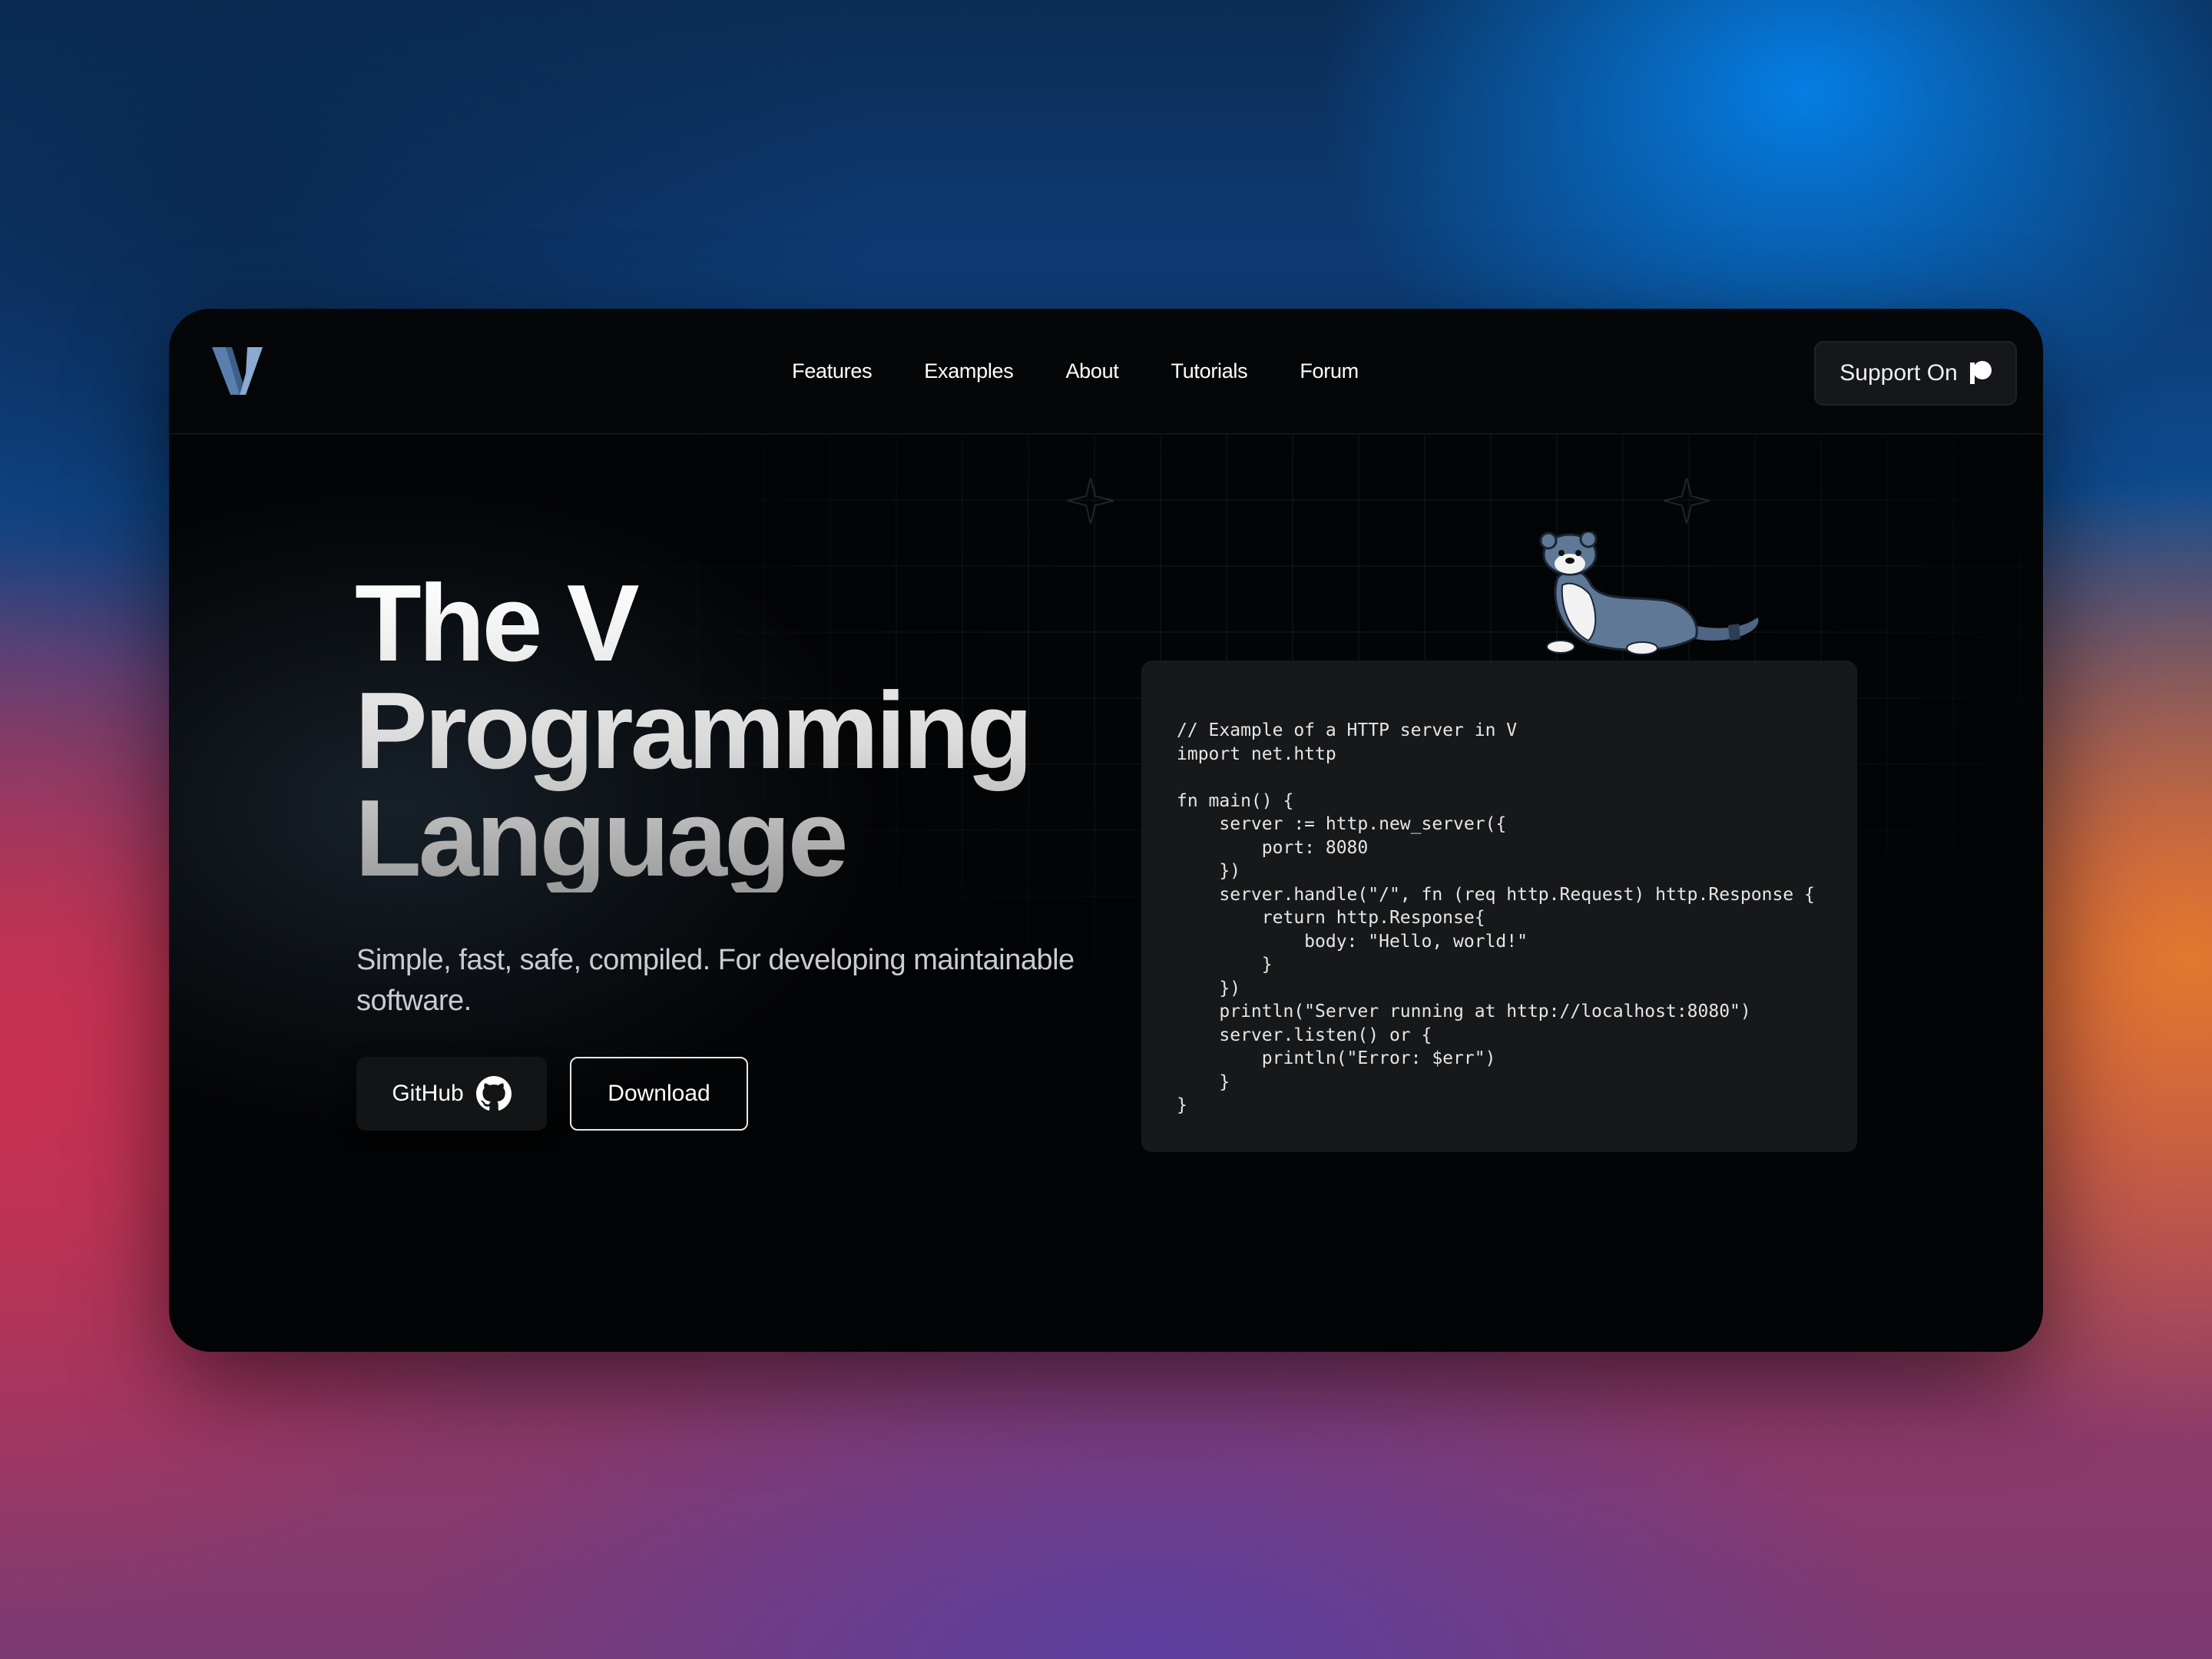  I want to click on support-button: Support On, so click(1916, 374).